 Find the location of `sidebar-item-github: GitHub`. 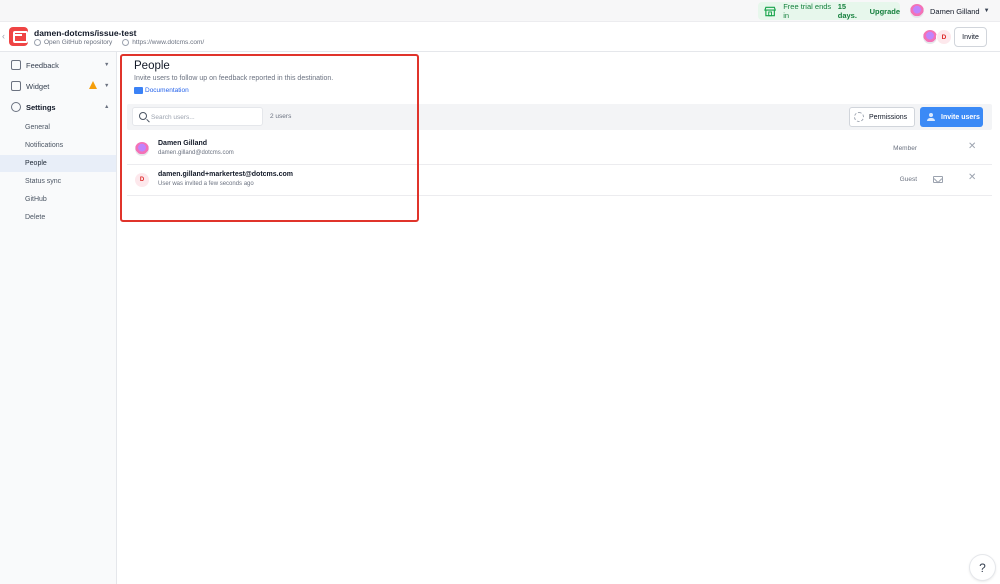

sidebar-item-github: GitHub is located at coordinates (58, 199).